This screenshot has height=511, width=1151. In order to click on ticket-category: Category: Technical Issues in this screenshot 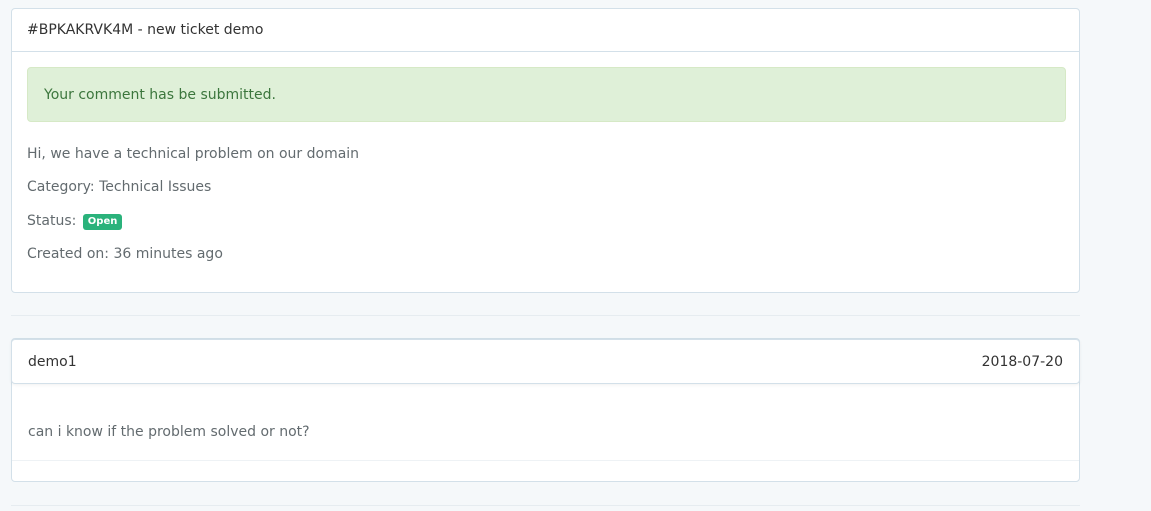, I will do `click(119, 187)`.